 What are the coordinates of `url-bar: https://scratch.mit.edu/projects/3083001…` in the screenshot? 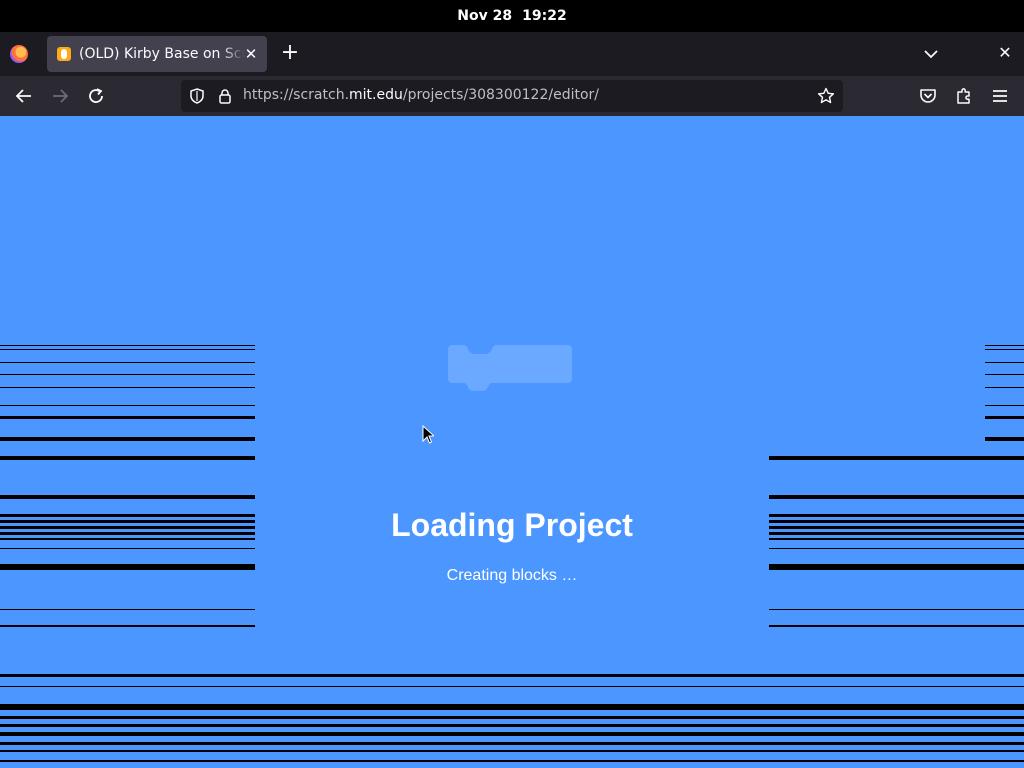 It's located at (512, 96).